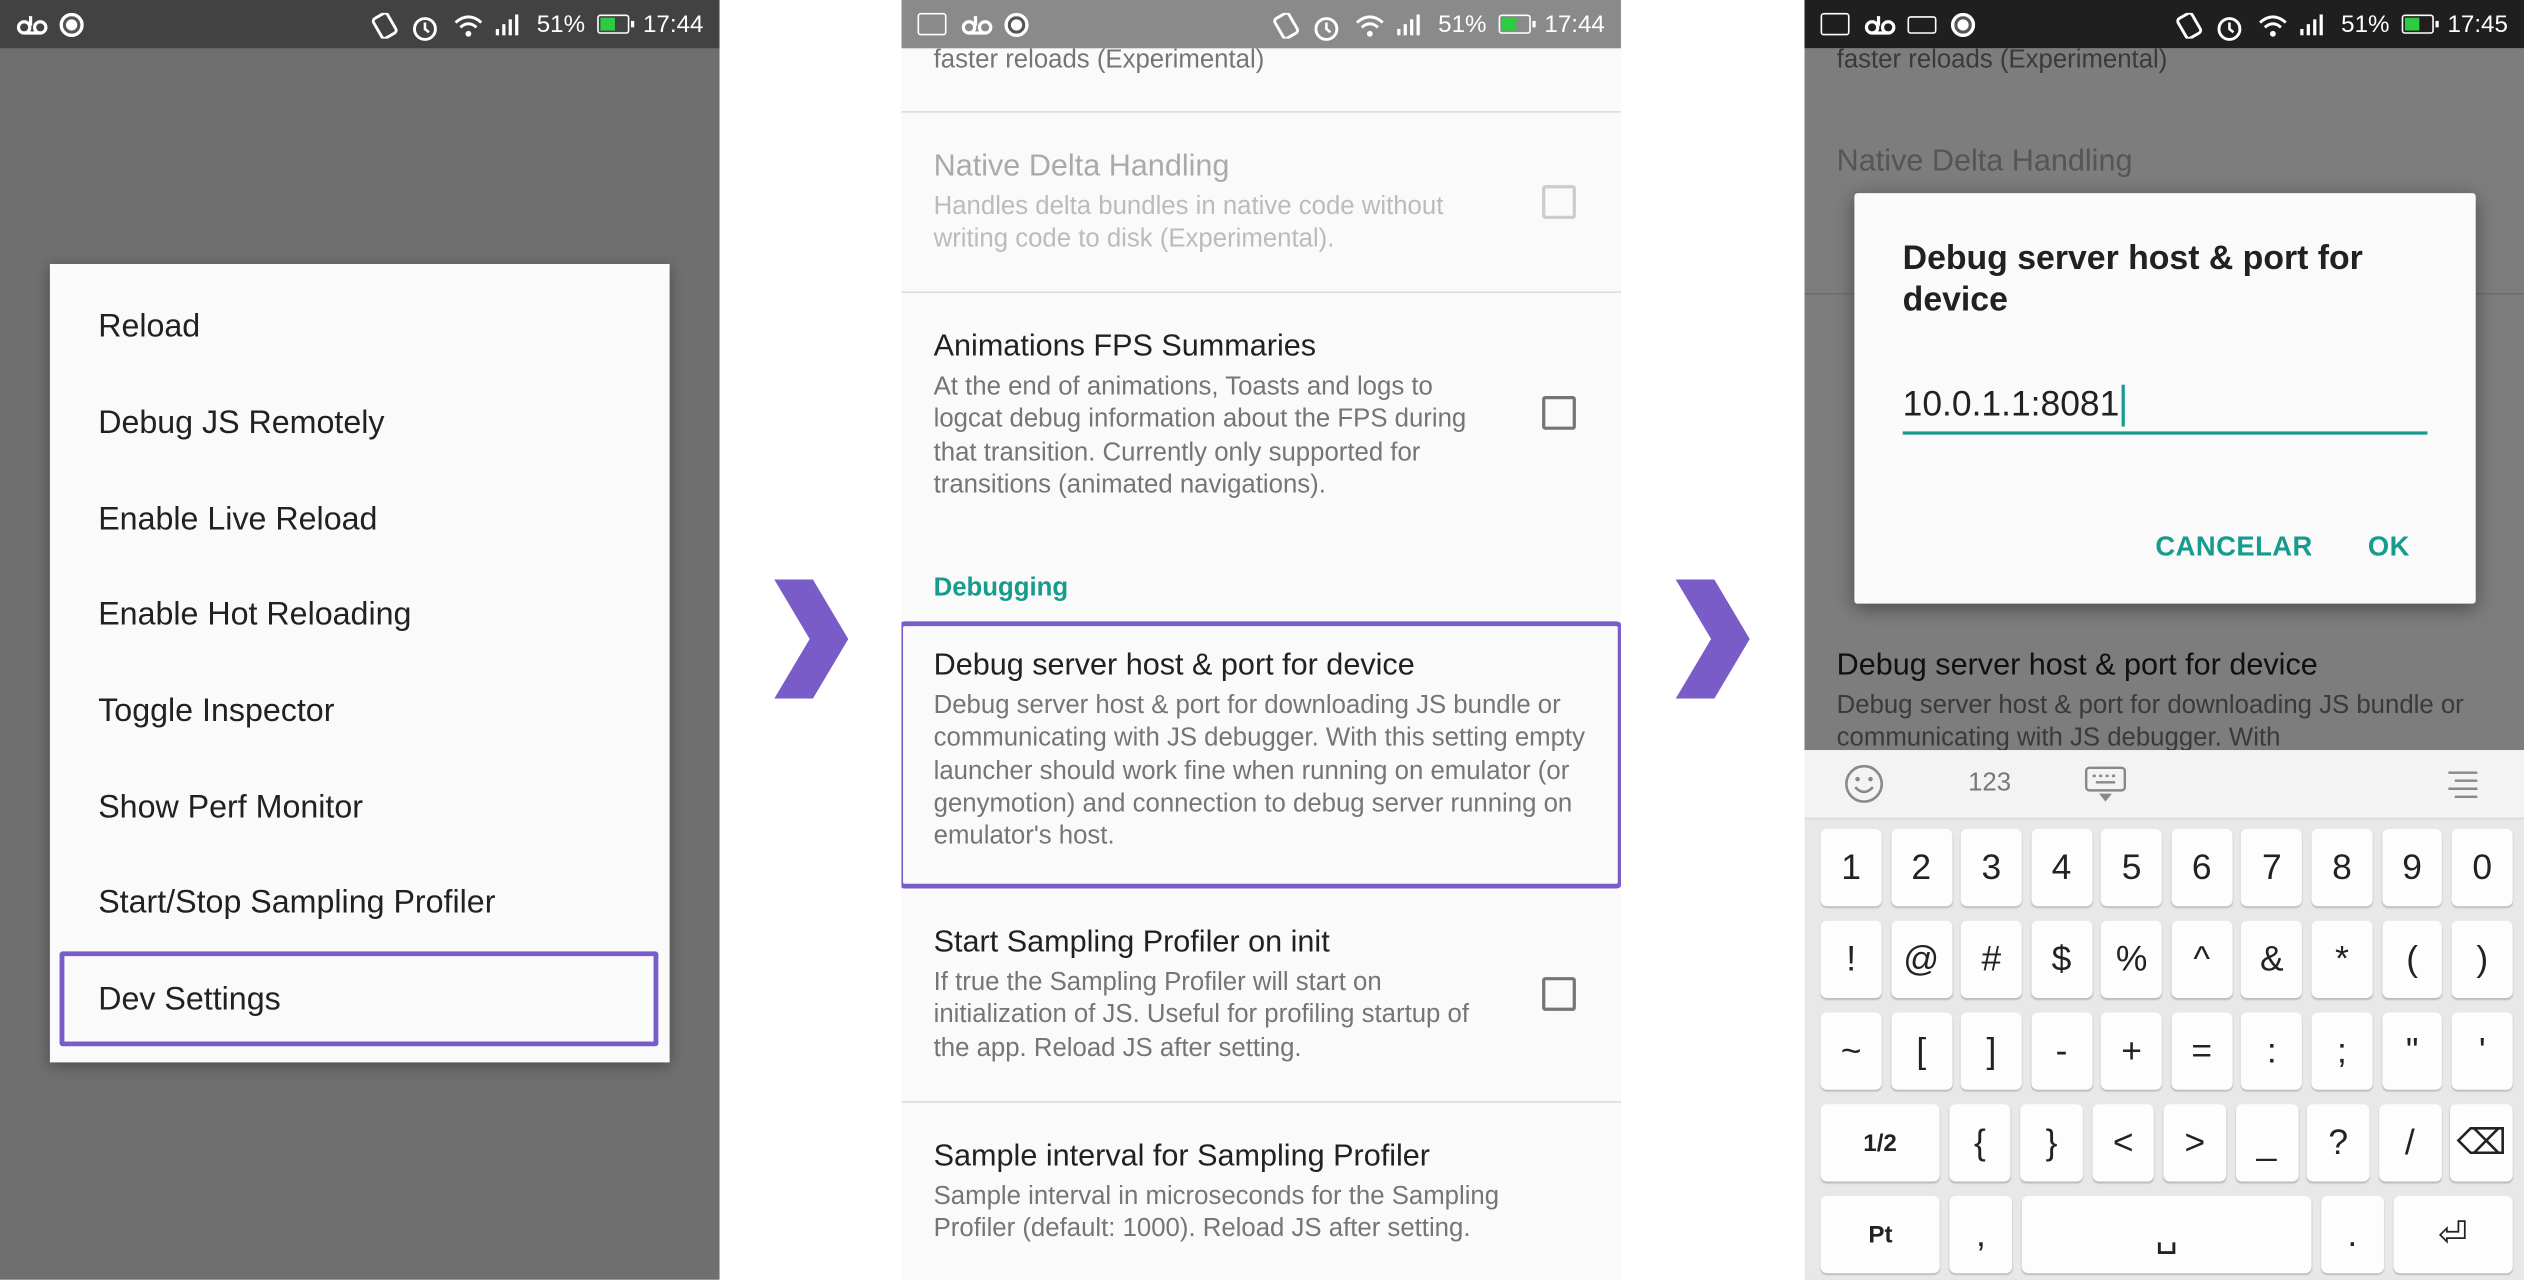  Describe the element at coordinates (1125, 346) in the screenshot. I see `setting-title: Animations FPS Summaries` at that location.